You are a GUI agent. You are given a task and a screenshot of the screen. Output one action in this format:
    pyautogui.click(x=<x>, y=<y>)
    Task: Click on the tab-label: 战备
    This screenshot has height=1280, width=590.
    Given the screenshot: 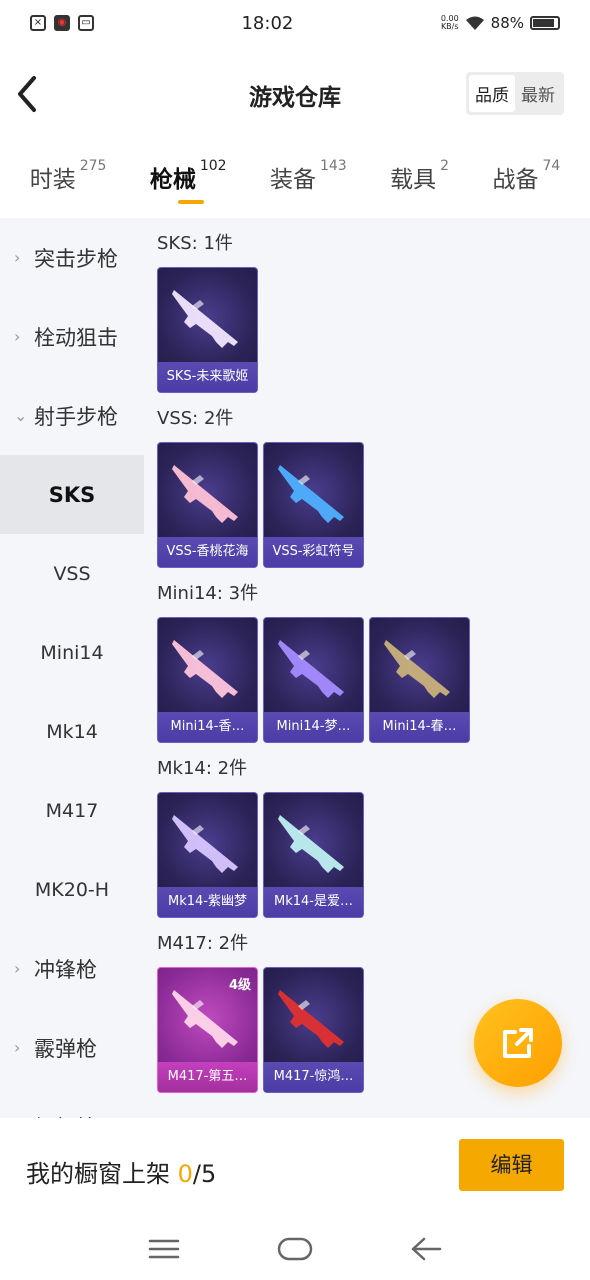 What is the action you would take?
    pyautogui.click(x=515, y=180)
    